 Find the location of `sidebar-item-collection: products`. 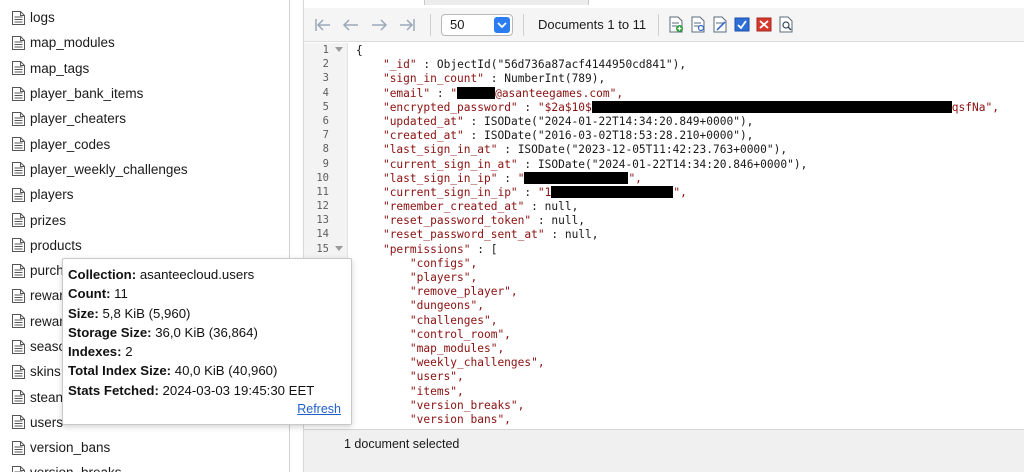

sidebar-item-collection: products is located at coordinates (144, 245).